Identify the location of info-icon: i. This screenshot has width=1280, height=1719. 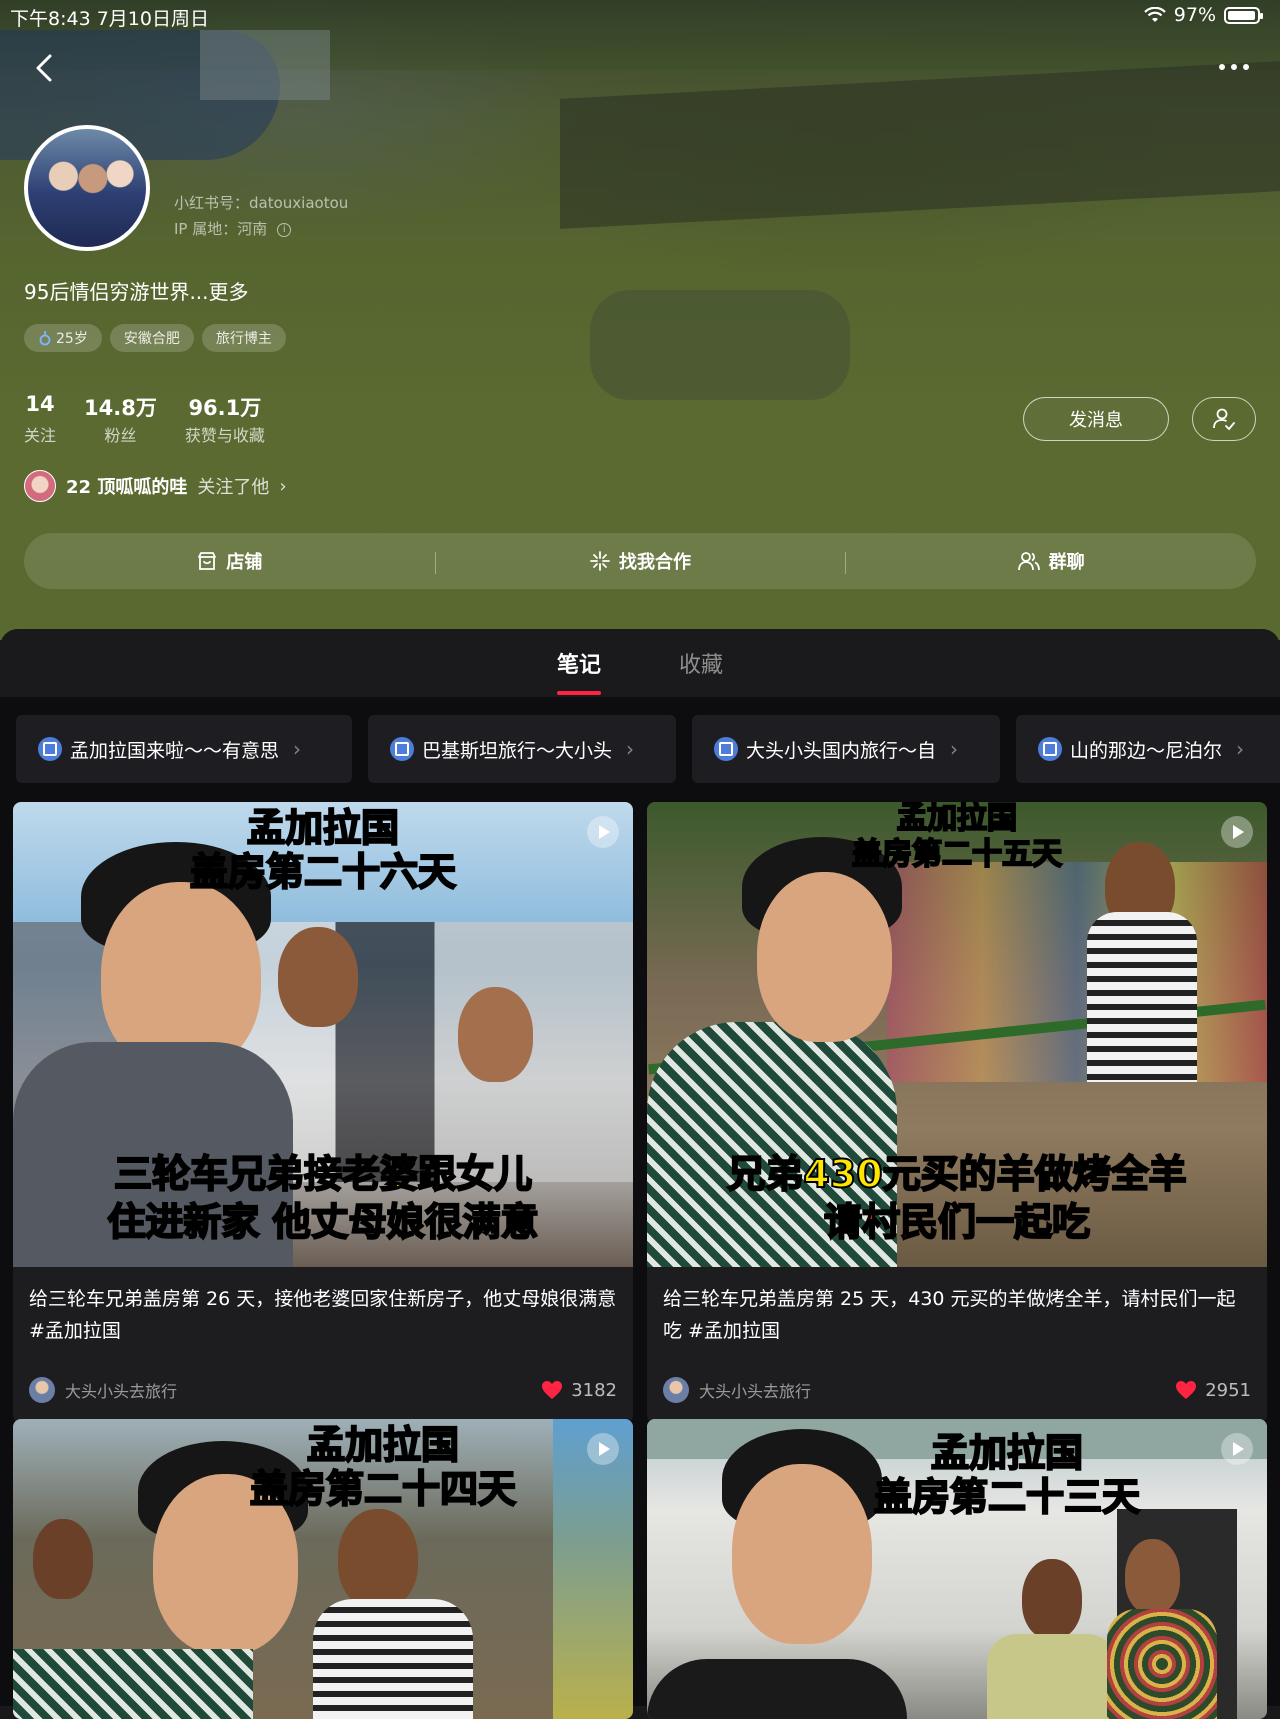
(284, 229).